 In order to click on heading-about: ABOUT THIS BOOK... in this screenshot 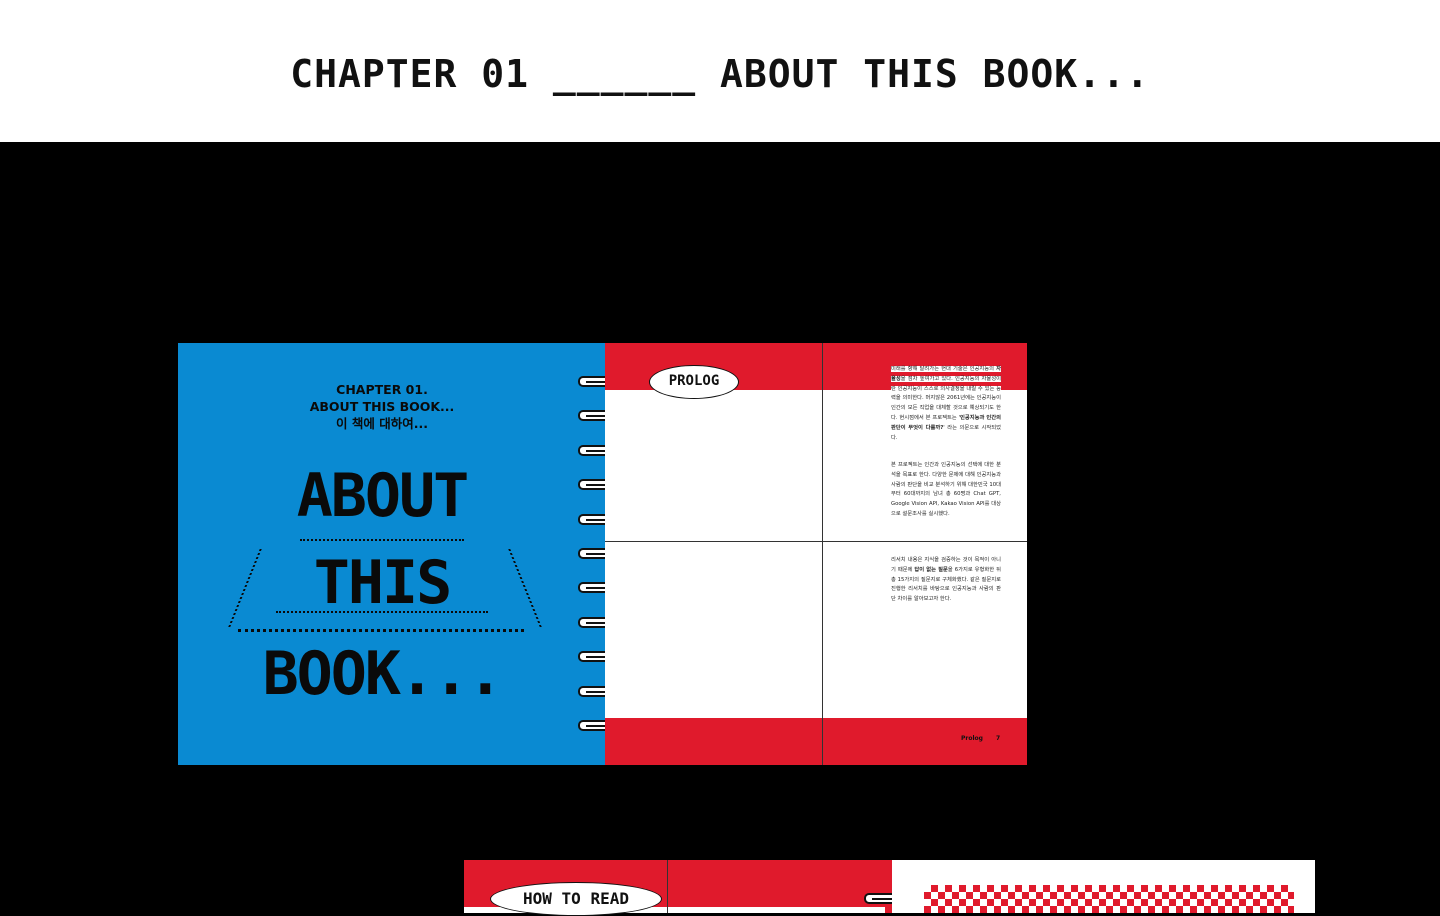, I will do `click(382, 406)`.